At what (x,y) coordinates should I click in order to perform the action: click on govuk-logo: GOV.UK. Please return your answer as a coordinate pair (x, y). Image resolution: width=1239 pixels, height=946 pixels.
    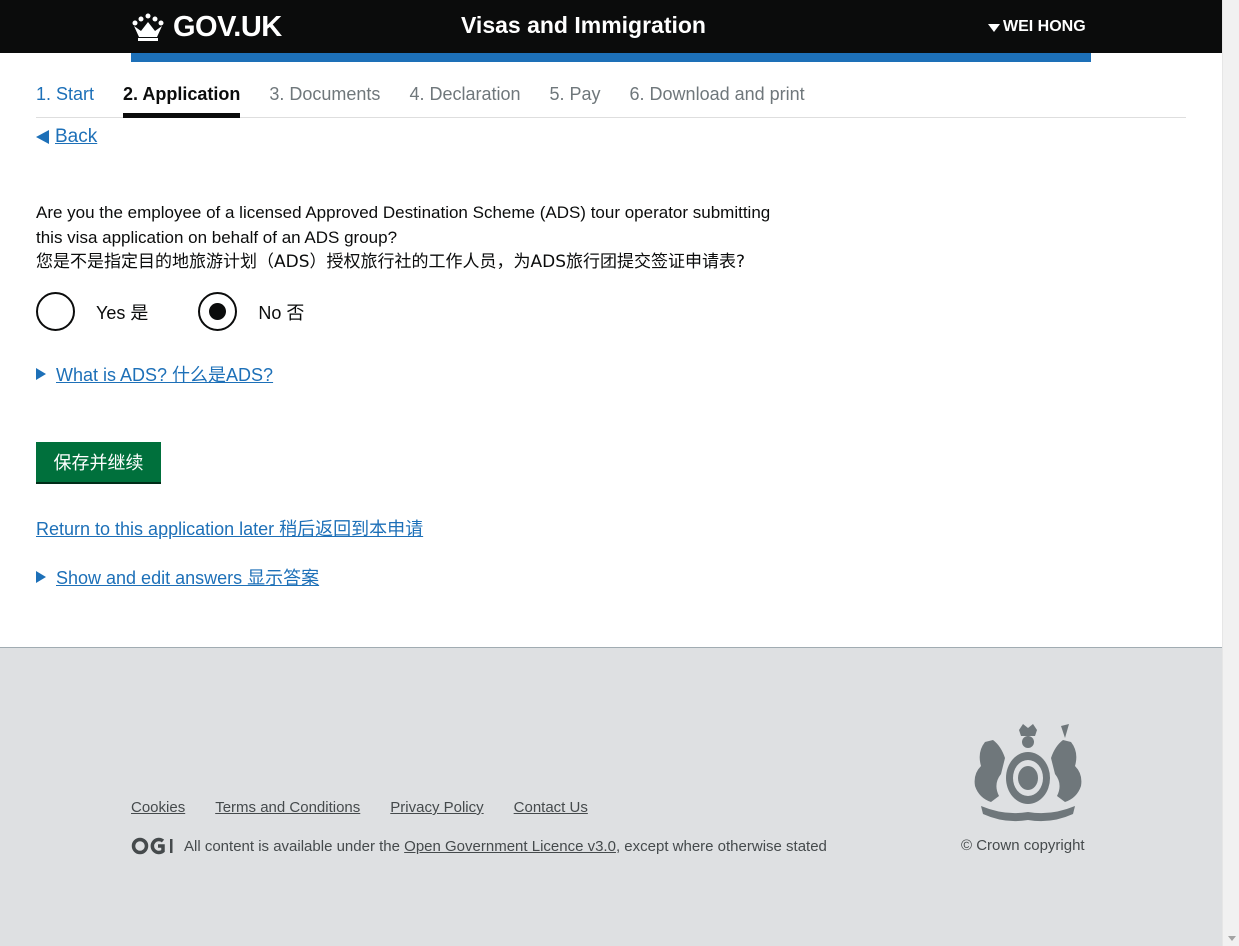
    Looking at the image, I should click on (206, 27).